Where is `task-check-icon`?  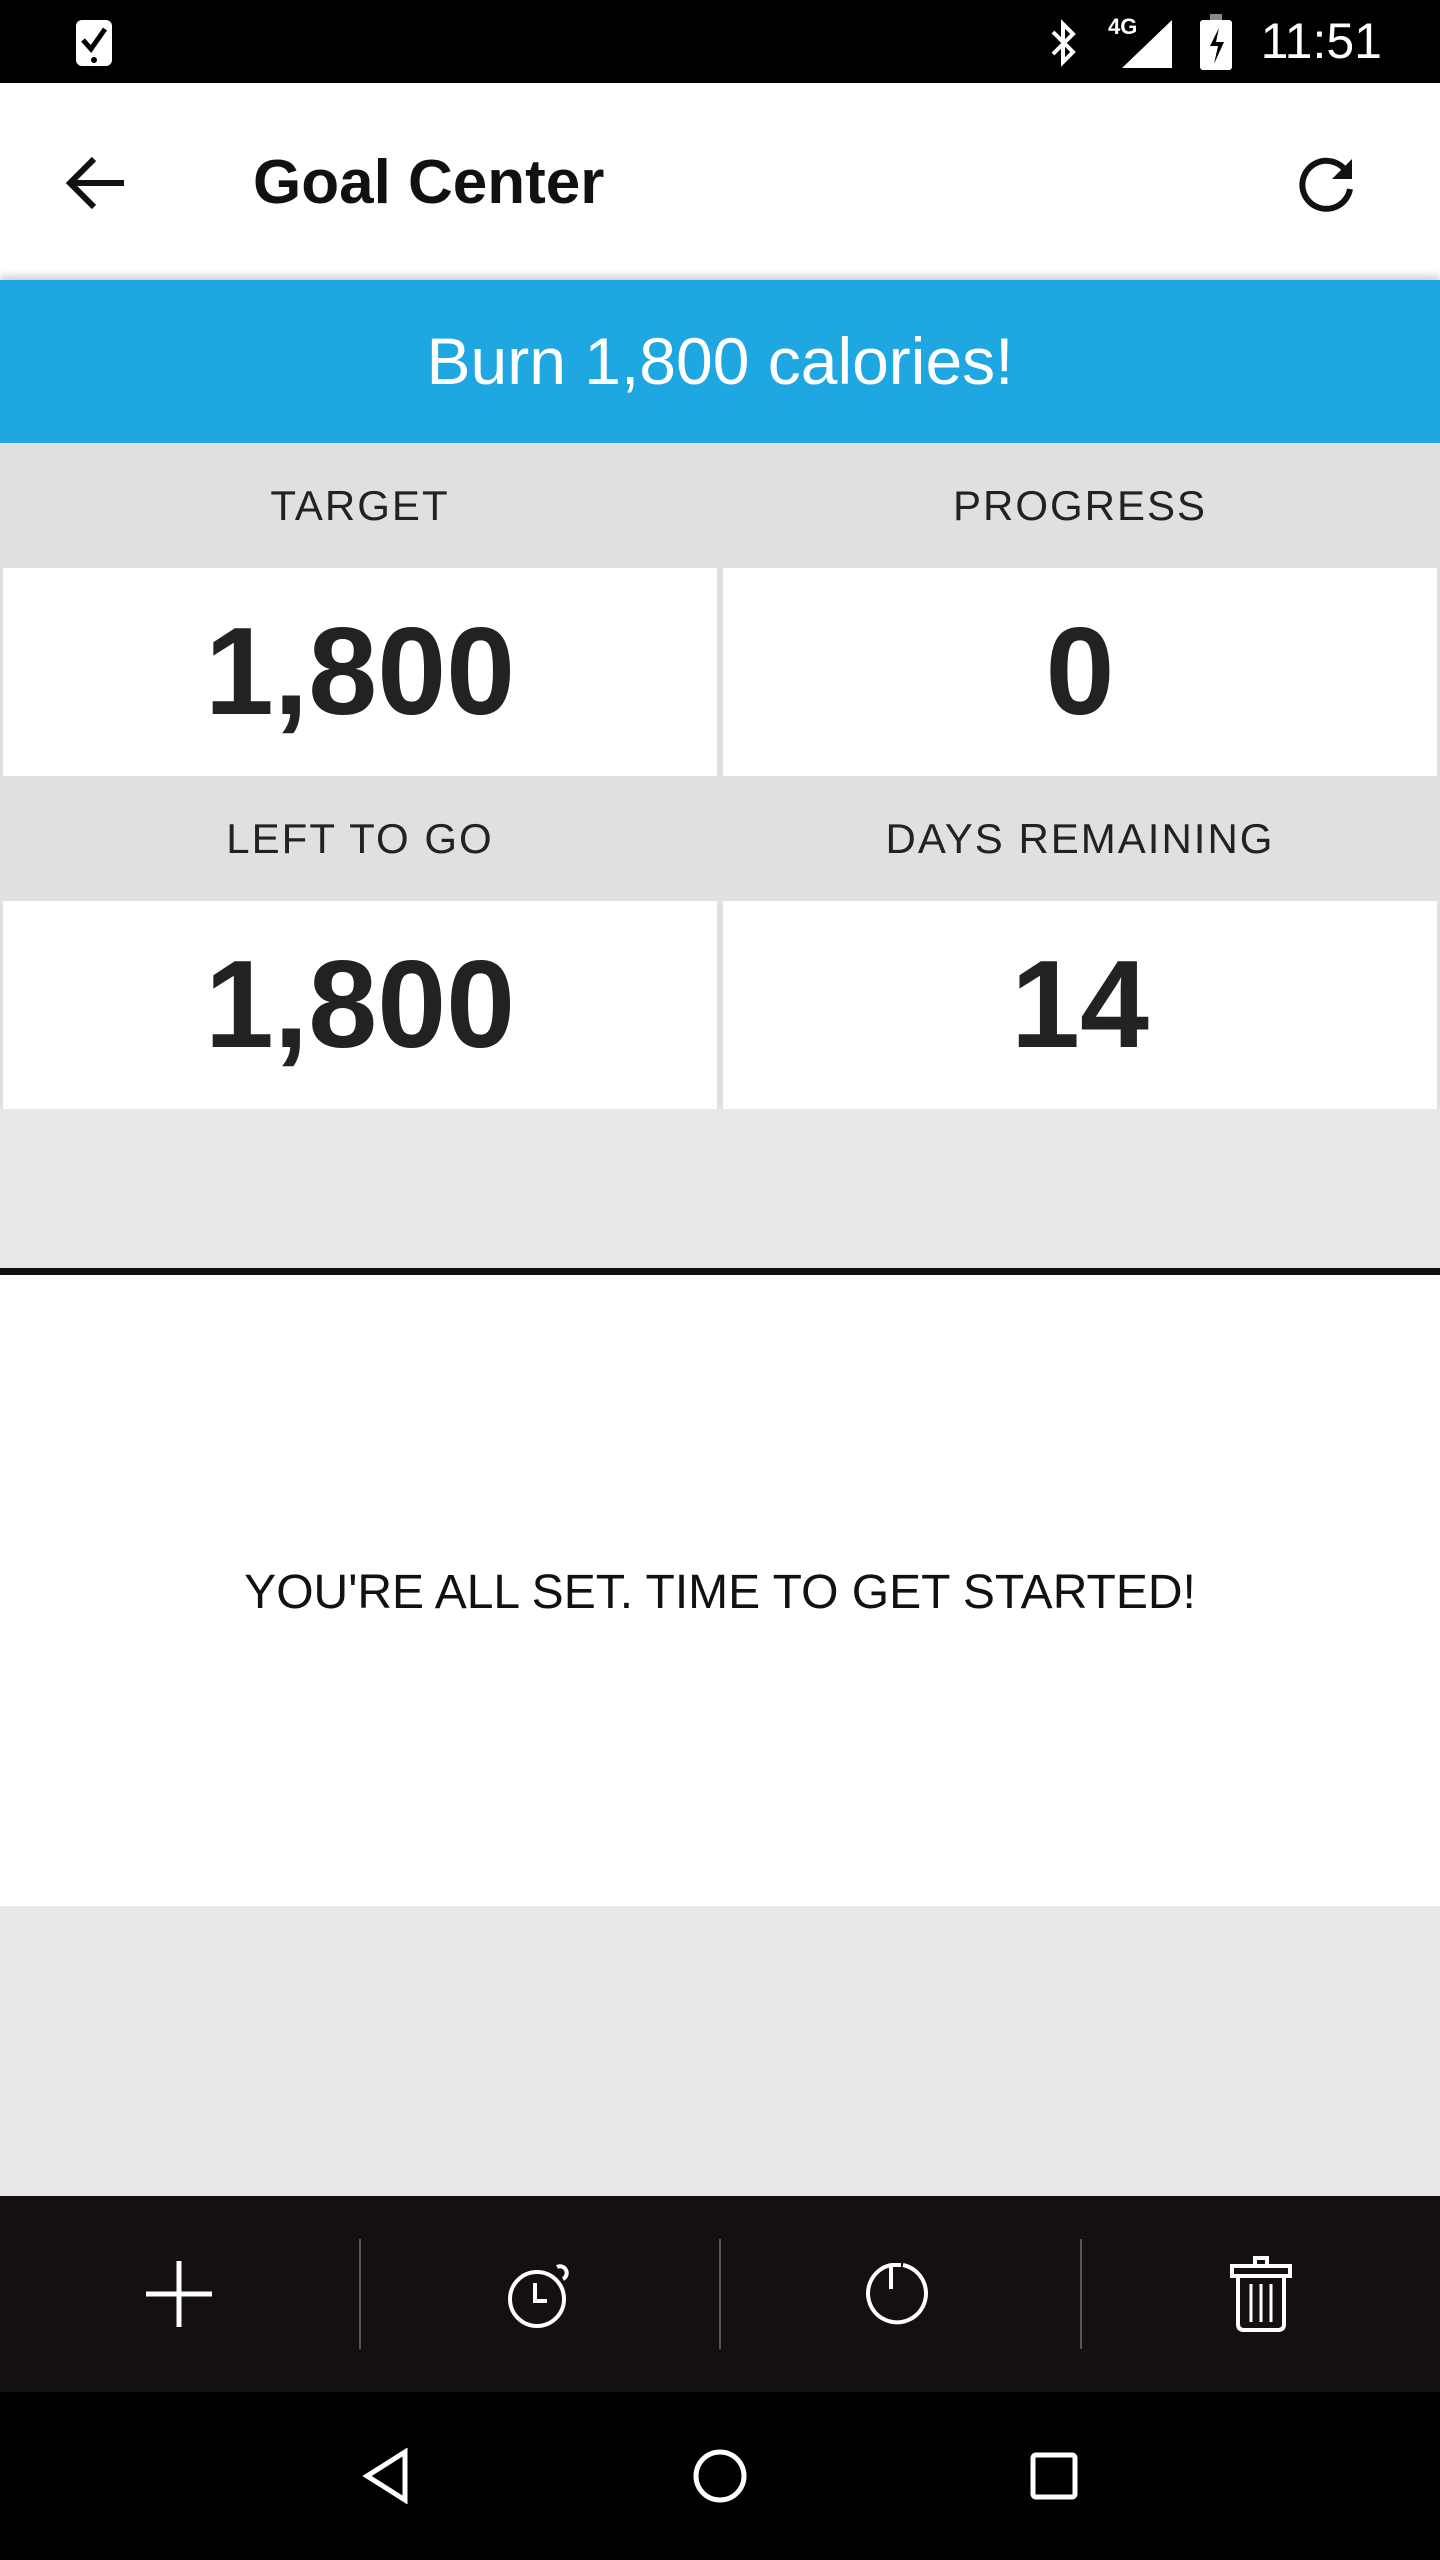 task-check-icon is located at coordinates (94, 43).